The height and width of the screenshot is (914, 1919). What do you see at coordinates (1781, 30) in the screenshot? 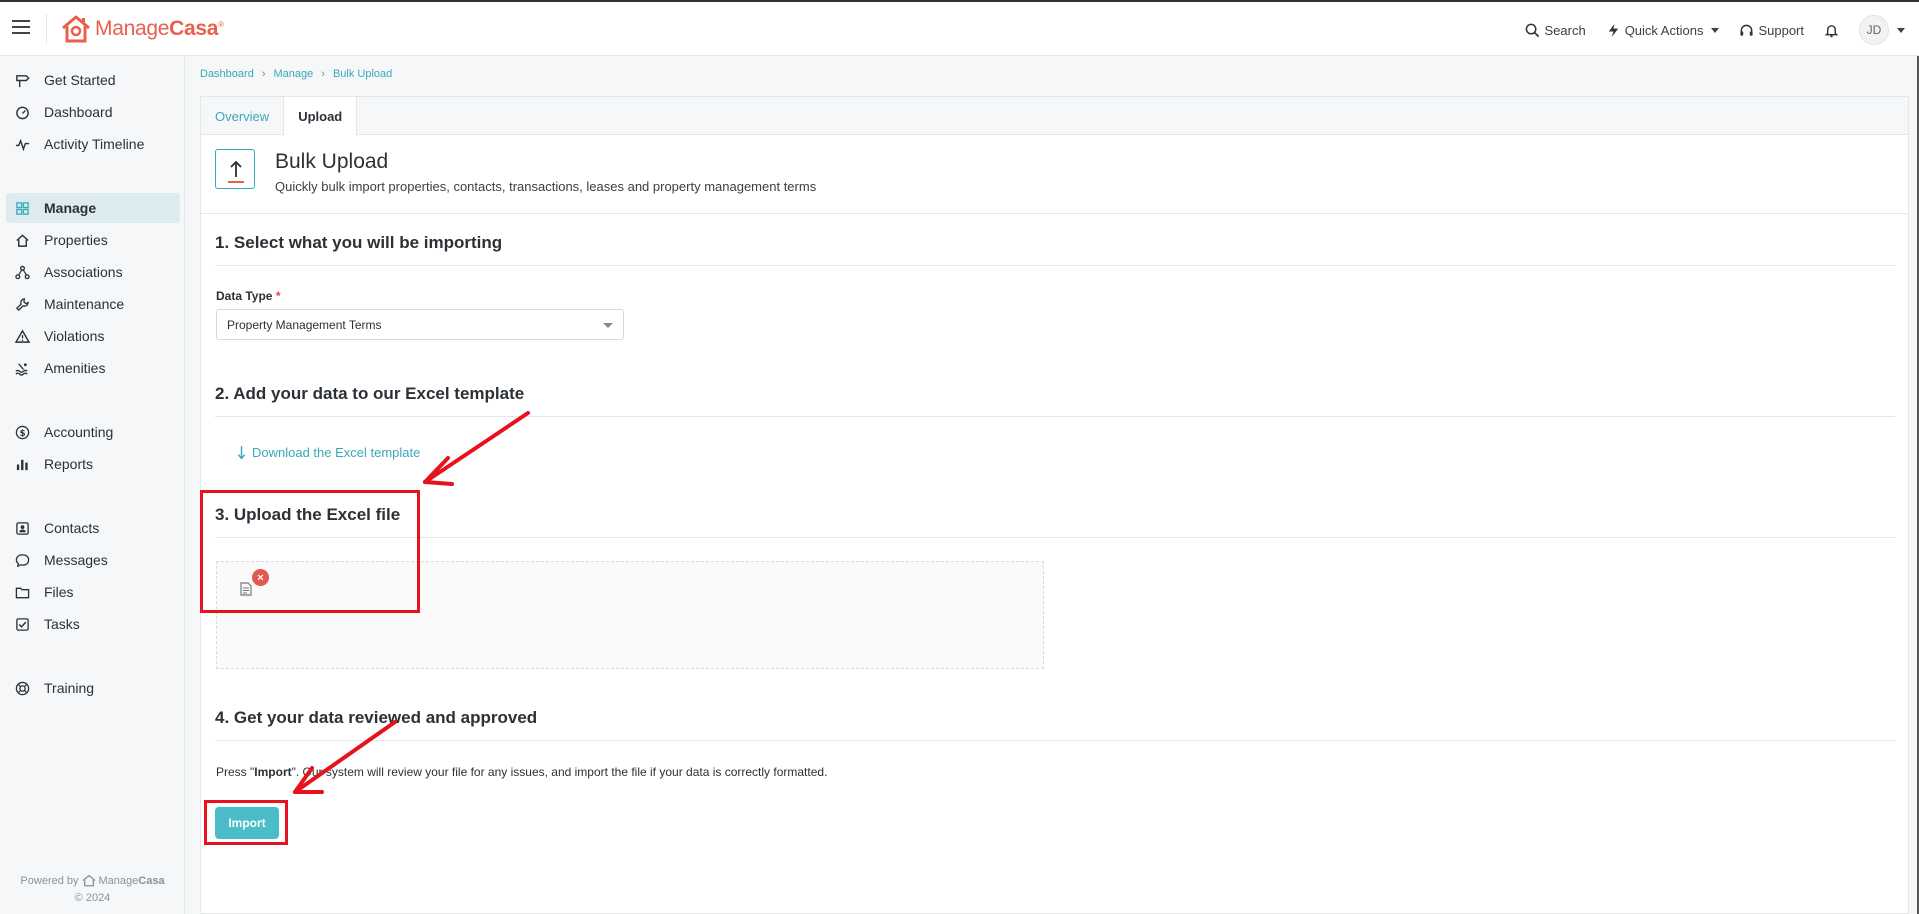
I see `support-label: Support` at bounding box center [1781, 30].